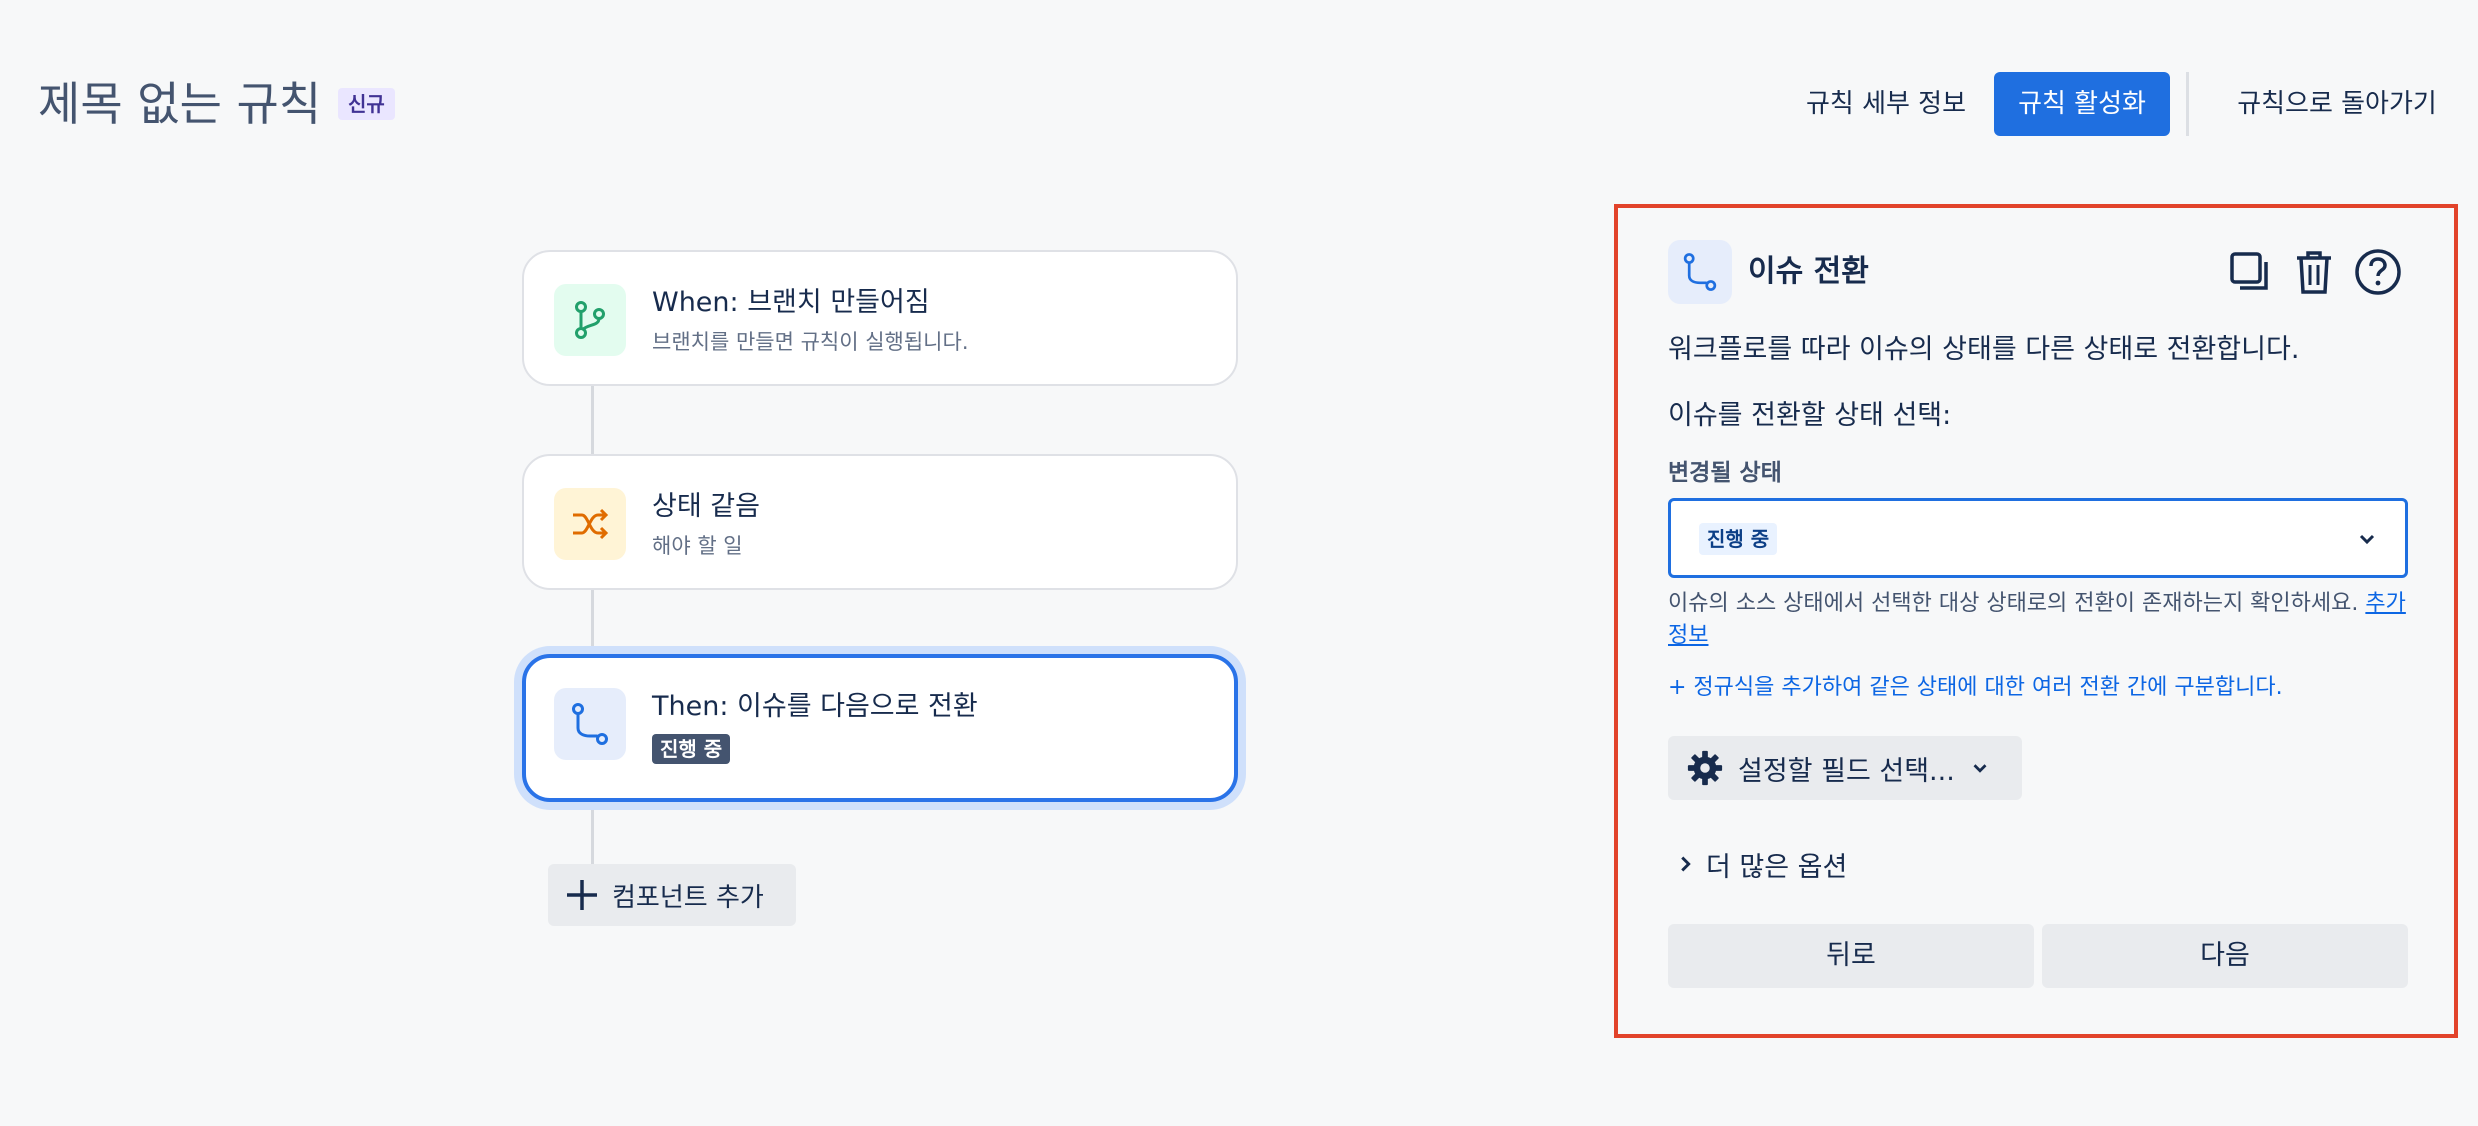  What do you see at coordinates (810, 342) in the screenshot?
I see `trigger-subtitle: 브랜치를 만들면 규칙이 실행됩니다.` at bounding box center [810, 342].